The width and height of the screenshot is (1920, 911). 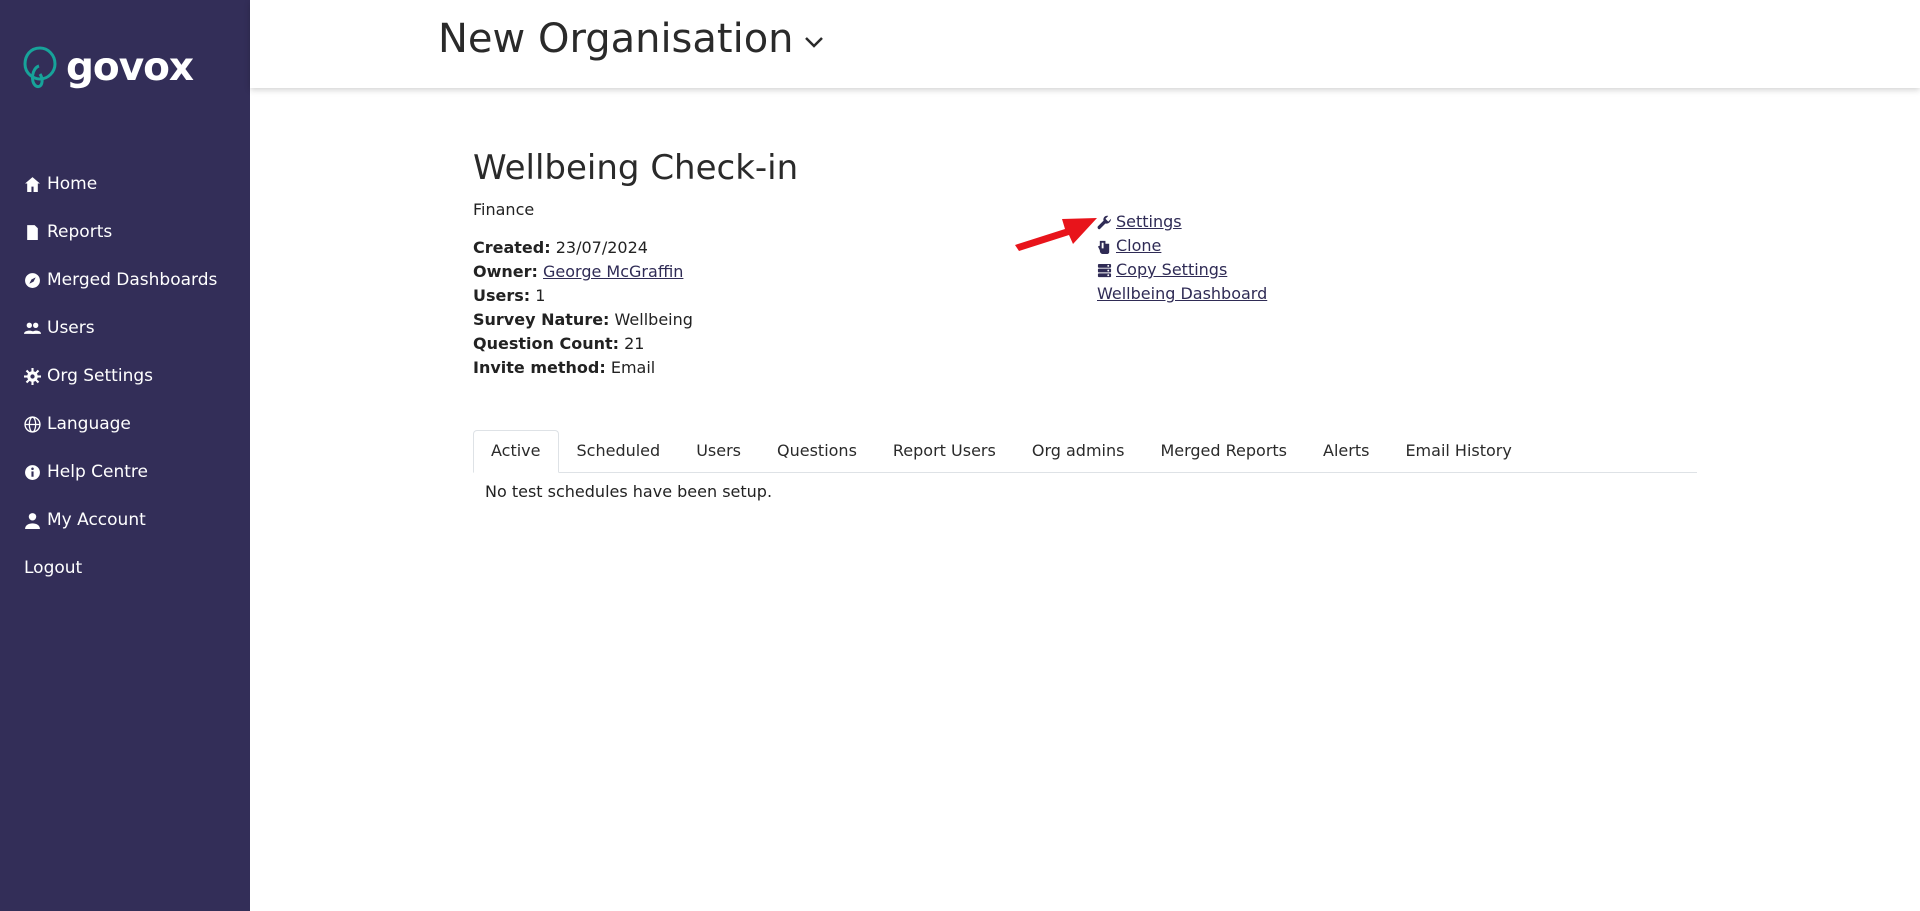 What do you see at coordinates (32, 424) in the screenshot?
I see `globe-icon` at bounding box center [32, 424].